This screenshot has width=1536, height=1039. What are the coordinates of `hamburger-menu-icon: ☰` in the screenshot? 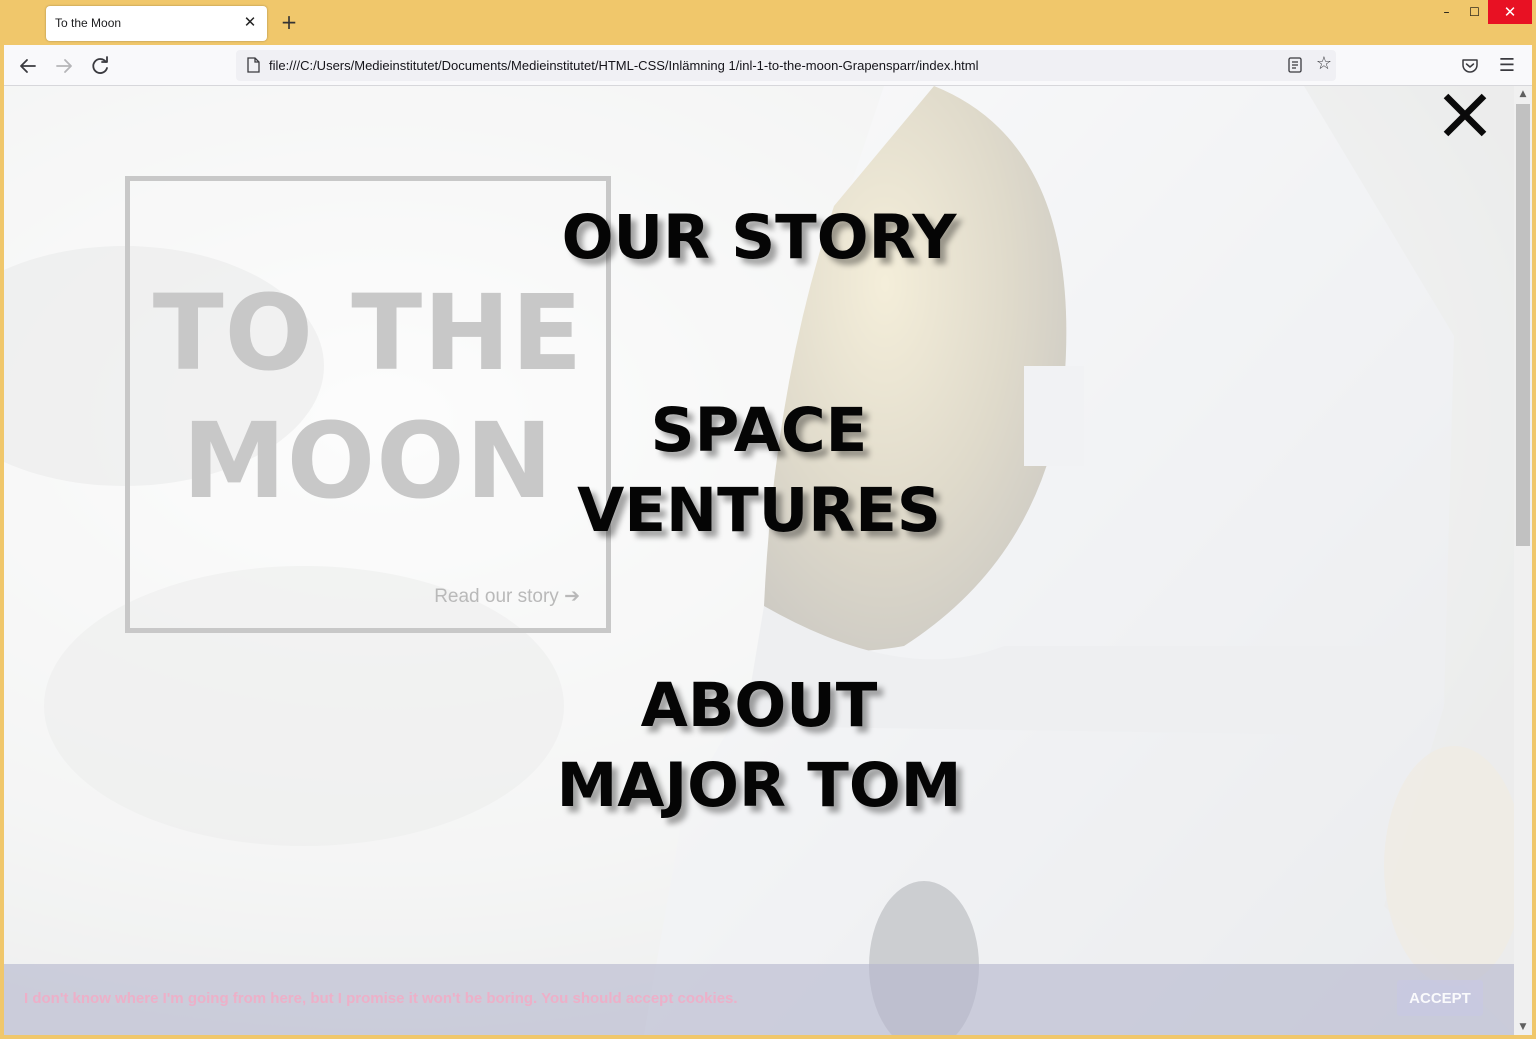 It's located at (1507, 66).